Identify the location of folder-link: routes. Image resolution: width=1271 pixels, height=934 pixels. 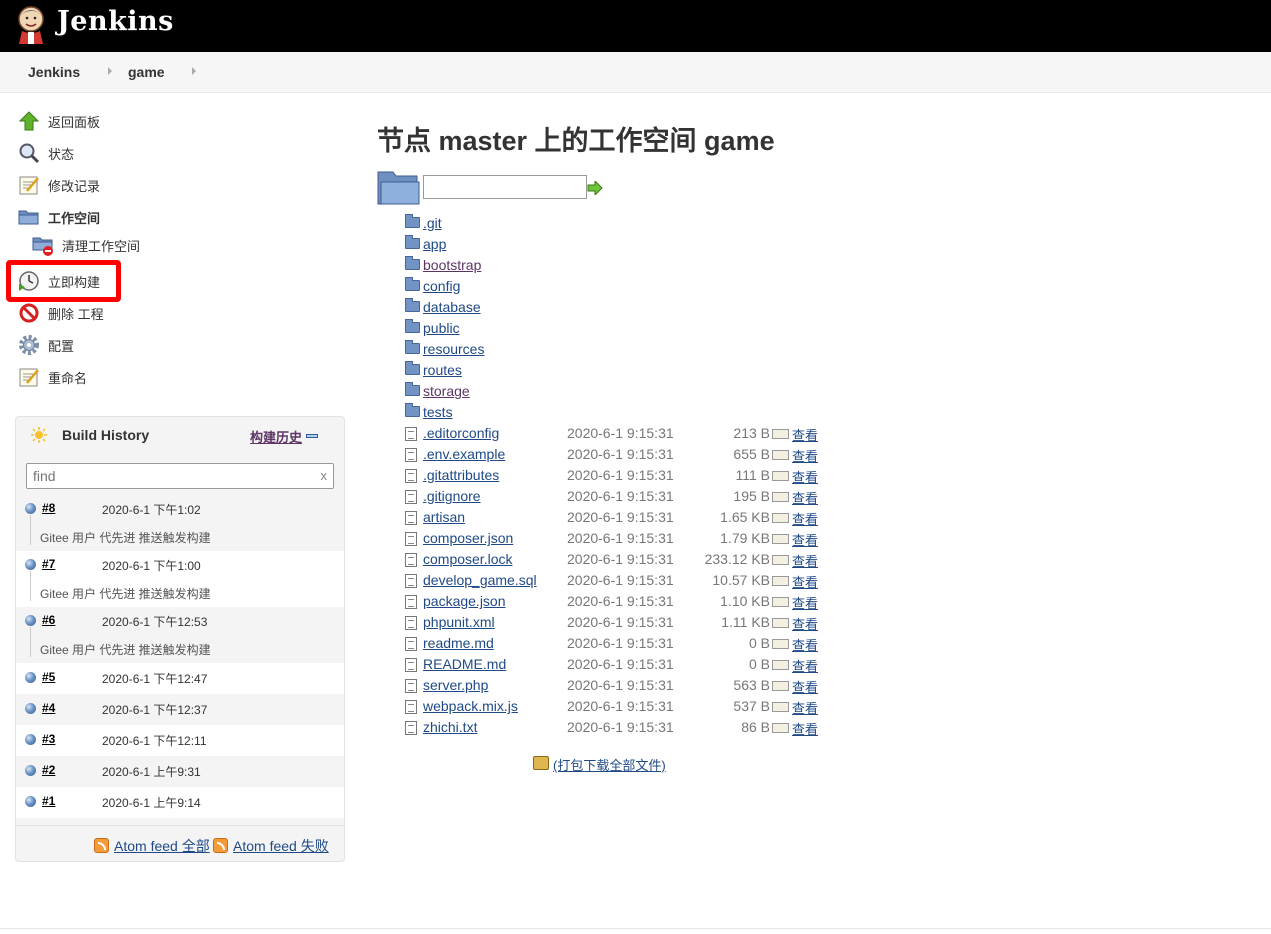
(442, 370).